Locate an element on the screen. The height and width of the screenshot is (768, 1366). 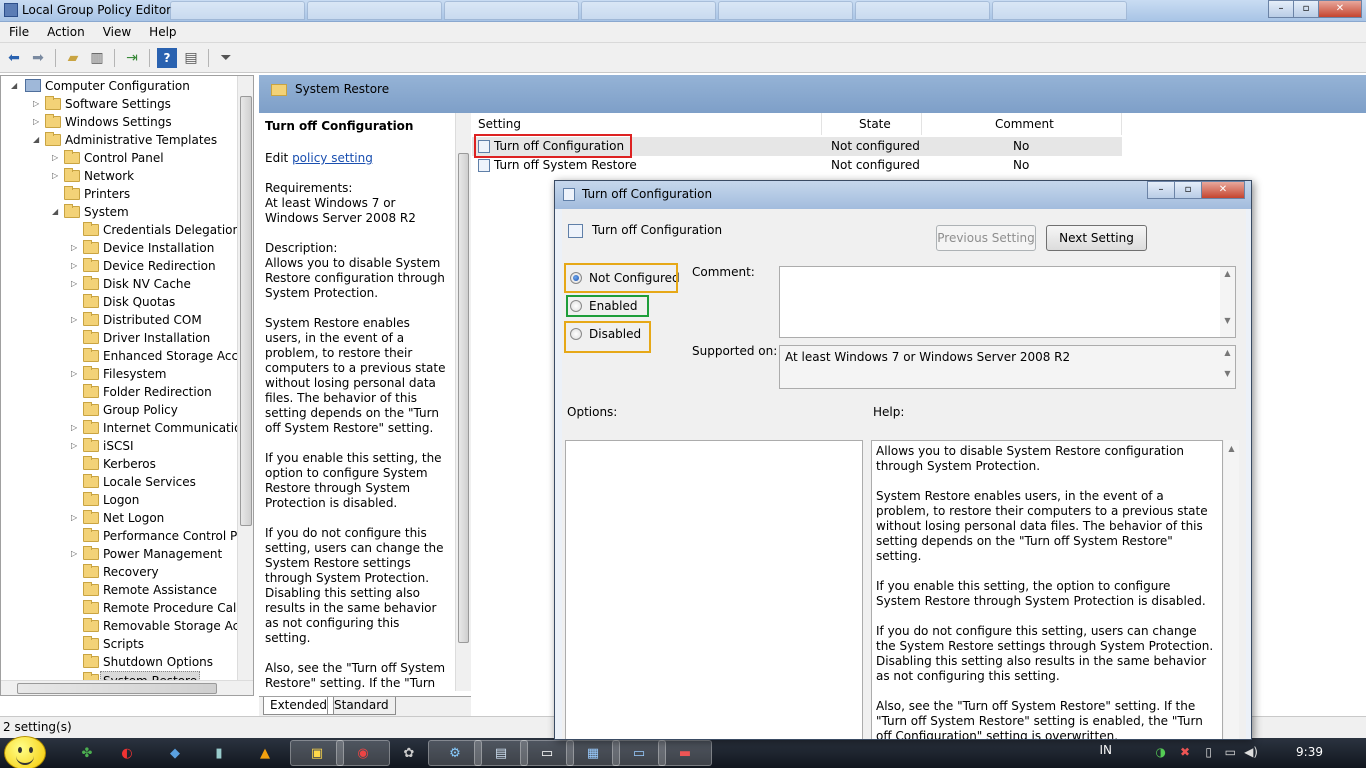
dialog-close-button: ✕ is located at coordinates (1223, 190).